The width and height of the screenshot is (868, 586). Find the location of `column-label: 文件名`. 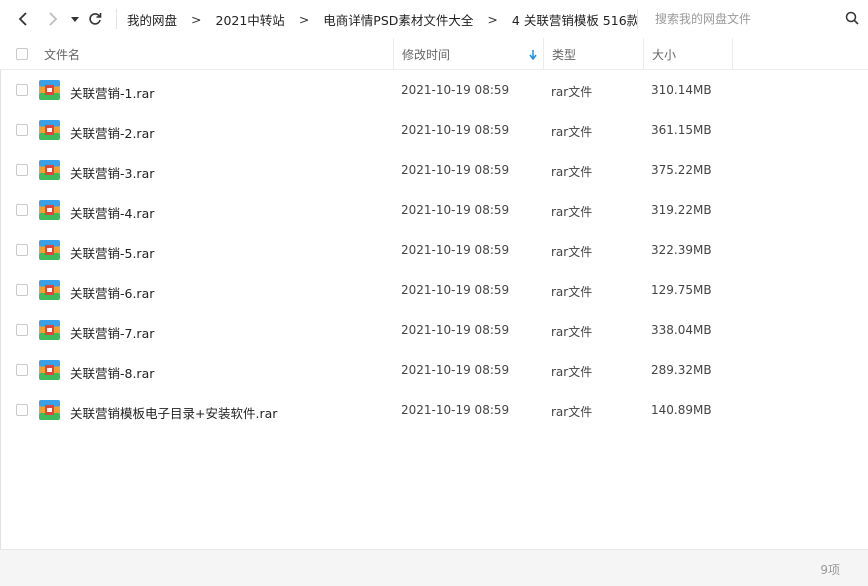

column-label: 文件名 is located at coordinates (62, 54).